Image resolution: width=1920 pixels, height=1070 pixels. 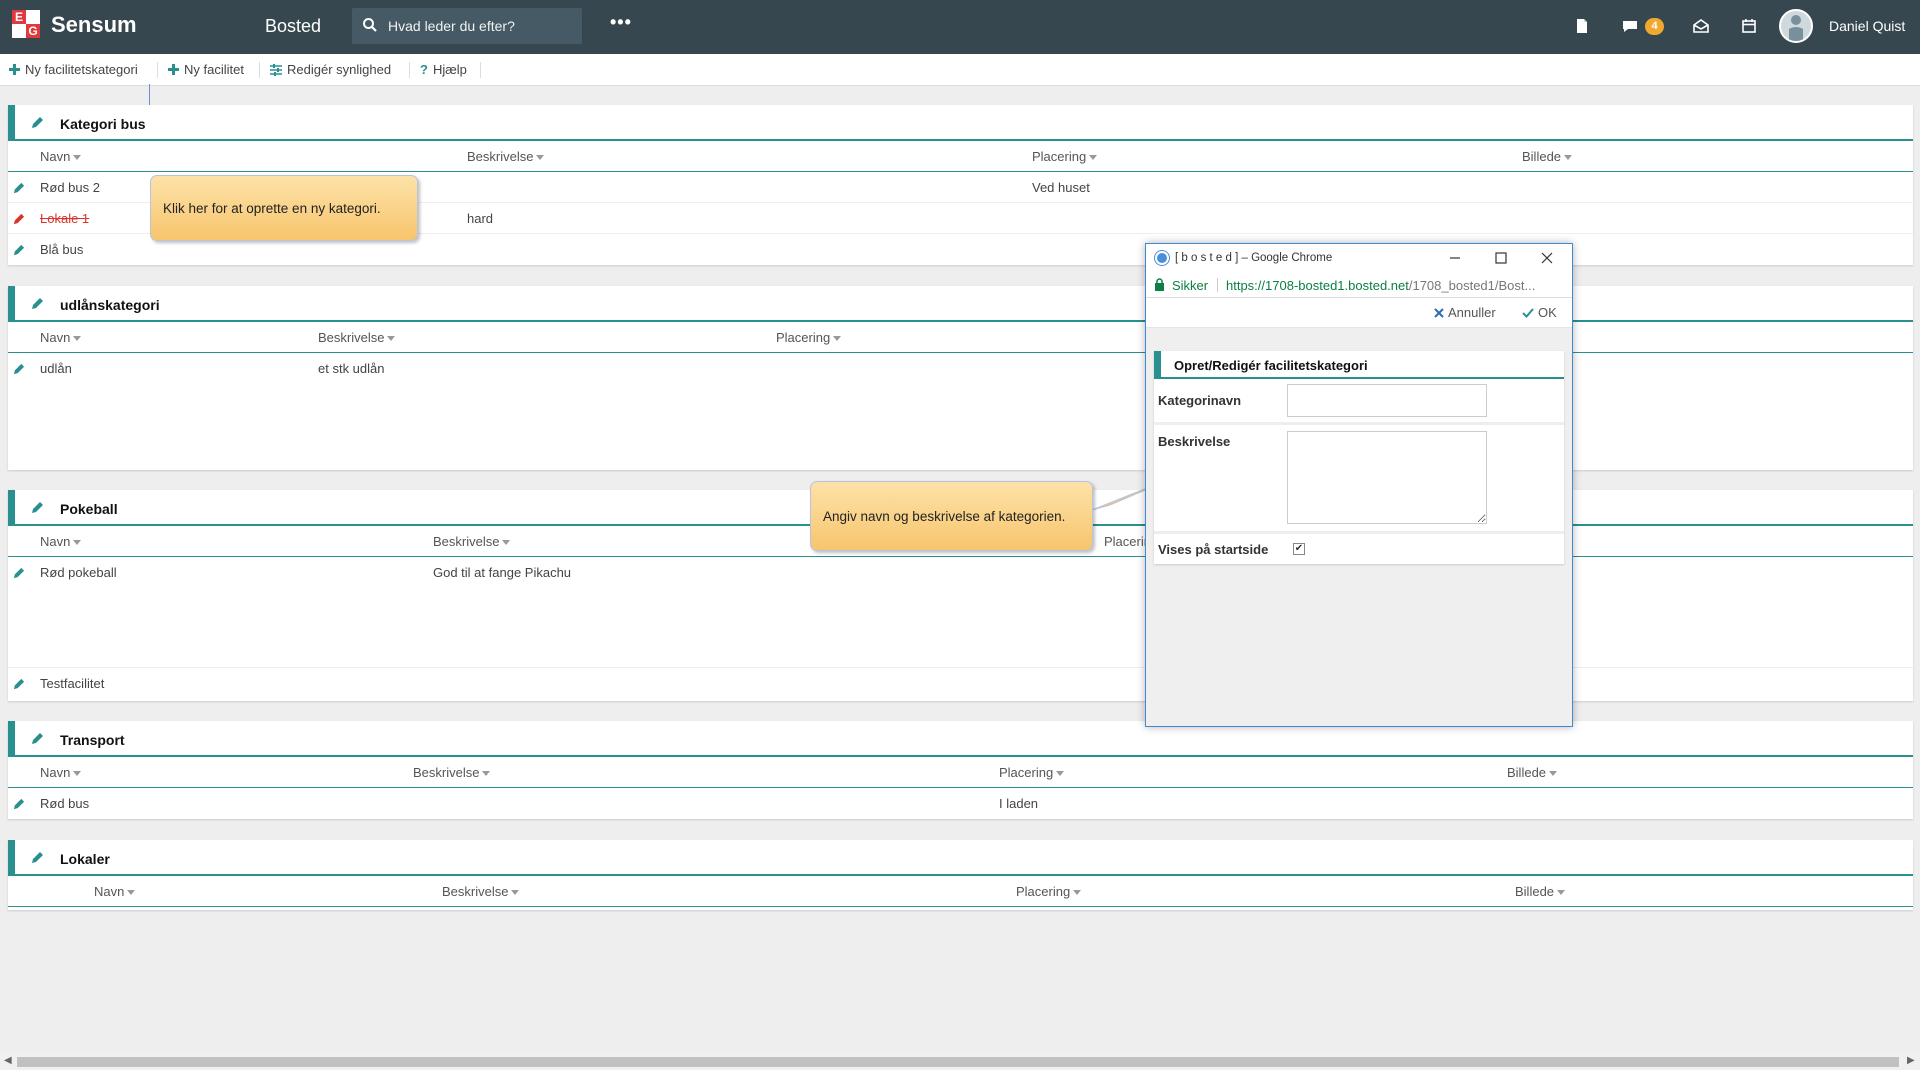 I want to click on question-icon: ?, so click(x=424, y=69).